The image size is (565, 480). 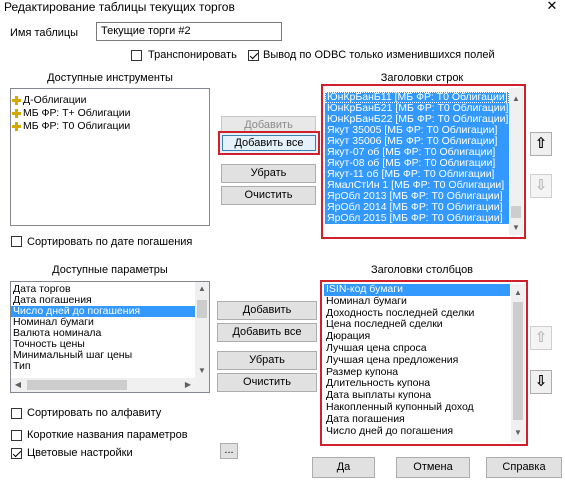 I want to click on list-item: Доходность последней сделки, so click(x=417, y=314).